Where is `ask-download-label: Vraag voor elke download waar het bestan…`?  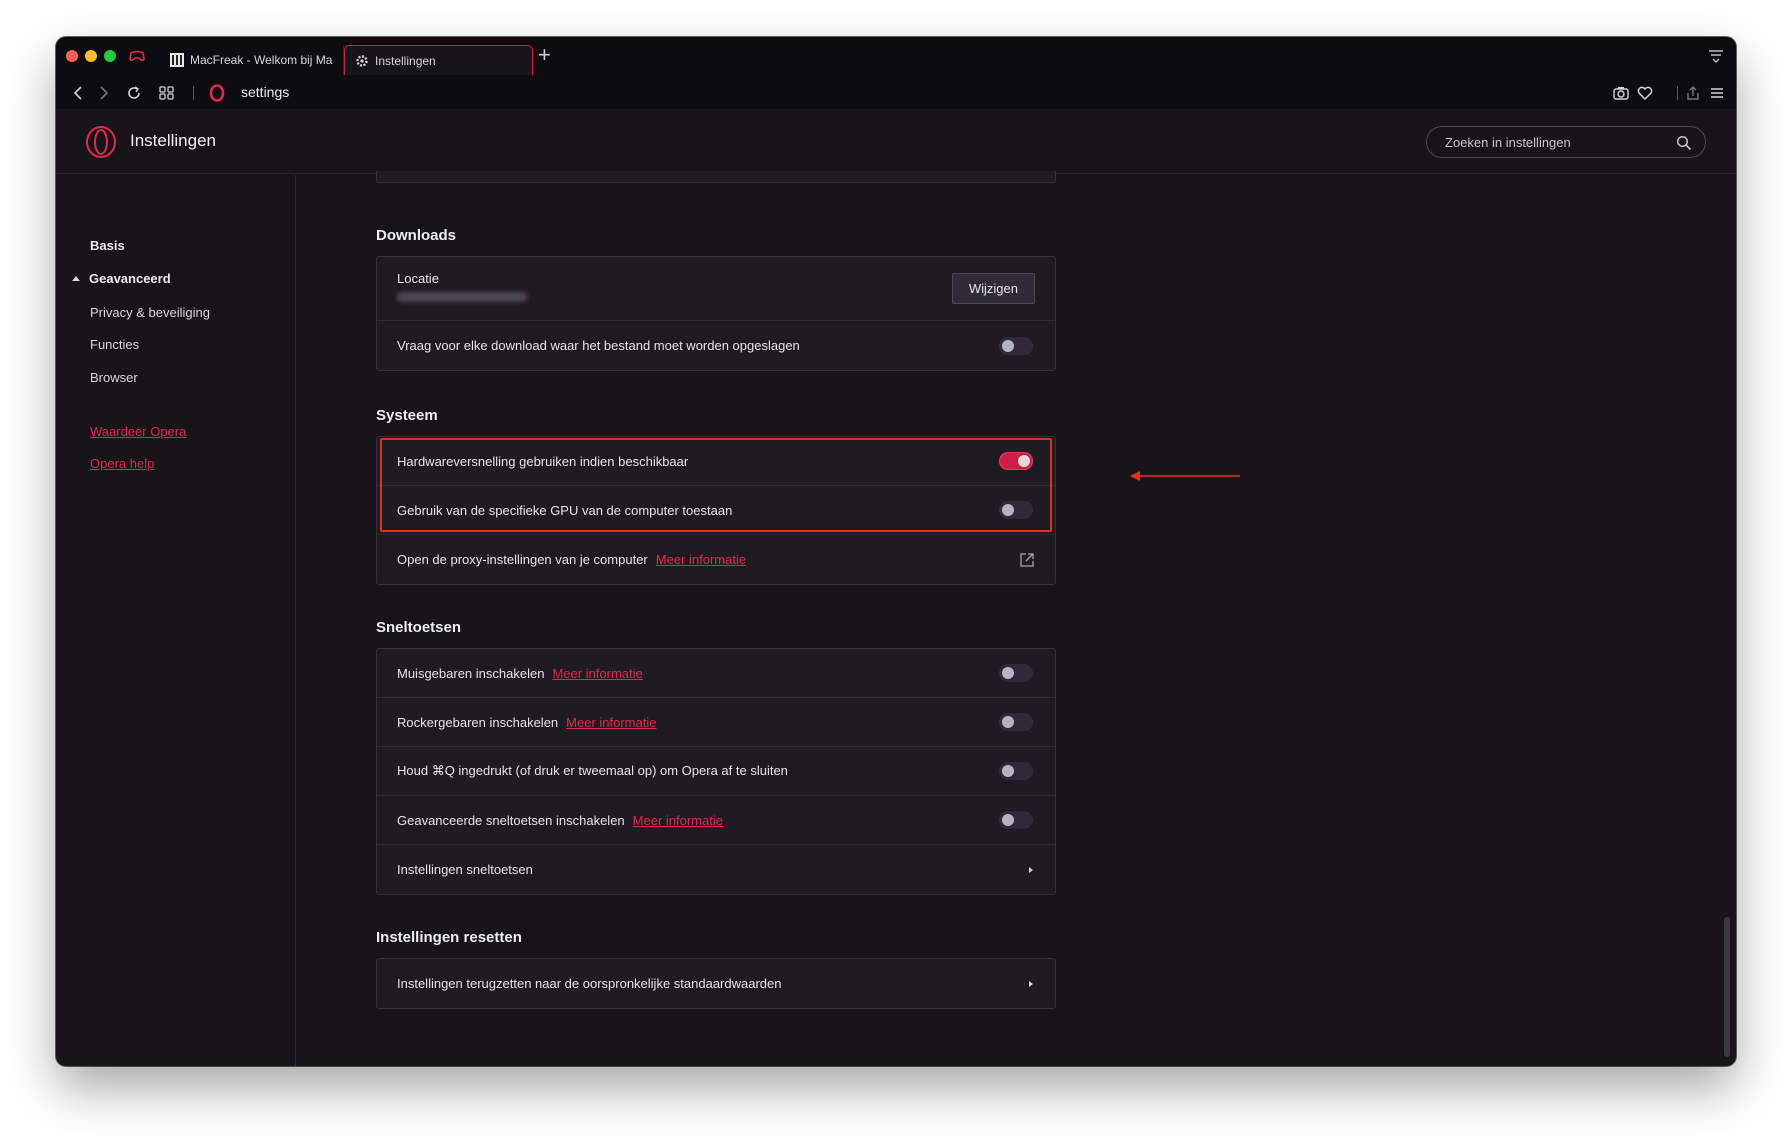
ask-download-label: Vraag voor elke download waar het bestan… is located at coordinates (598, 345).